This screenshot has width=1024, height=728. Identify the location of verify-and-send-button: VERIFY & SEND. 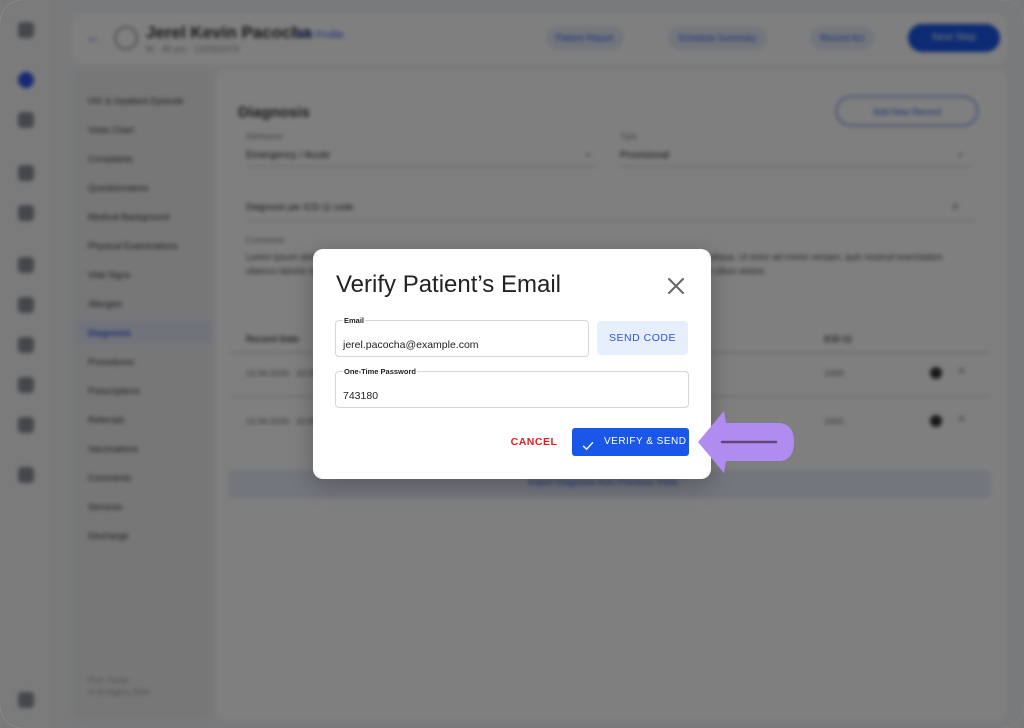
(630, 442).